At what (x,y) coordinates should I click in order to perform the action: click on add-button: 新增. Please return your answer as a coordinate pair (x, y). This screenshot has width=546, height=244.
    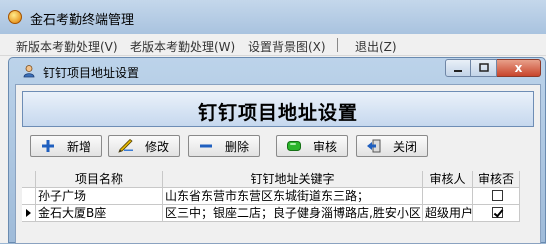
    Looking at the image, I should click on (66, 146).